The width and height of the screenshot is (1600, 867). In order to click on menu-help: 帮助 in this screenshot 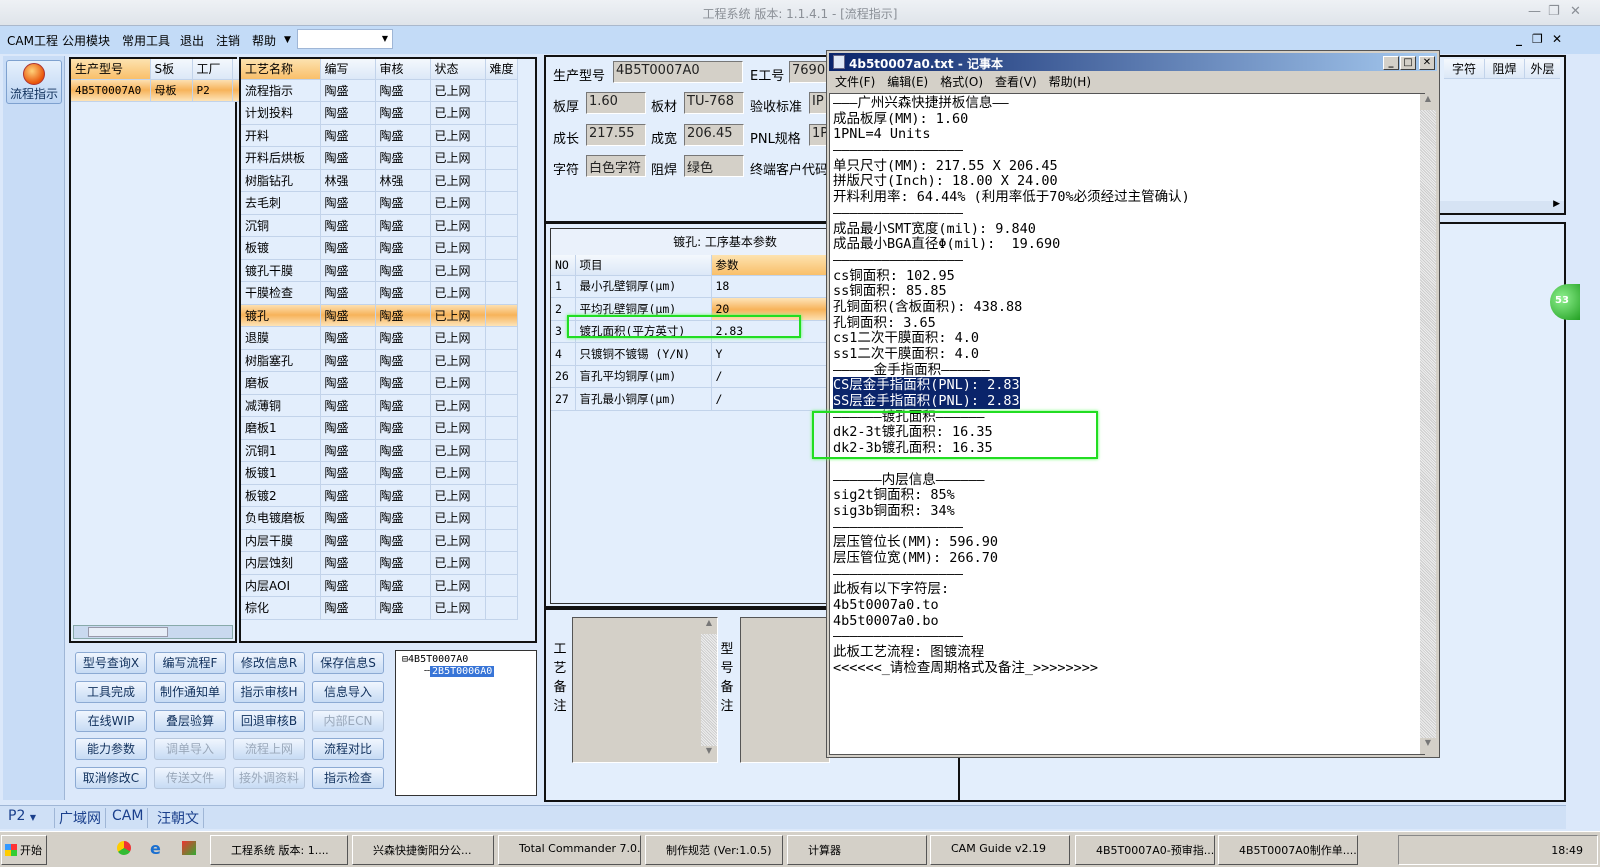, I will do `click(264, 40)`.